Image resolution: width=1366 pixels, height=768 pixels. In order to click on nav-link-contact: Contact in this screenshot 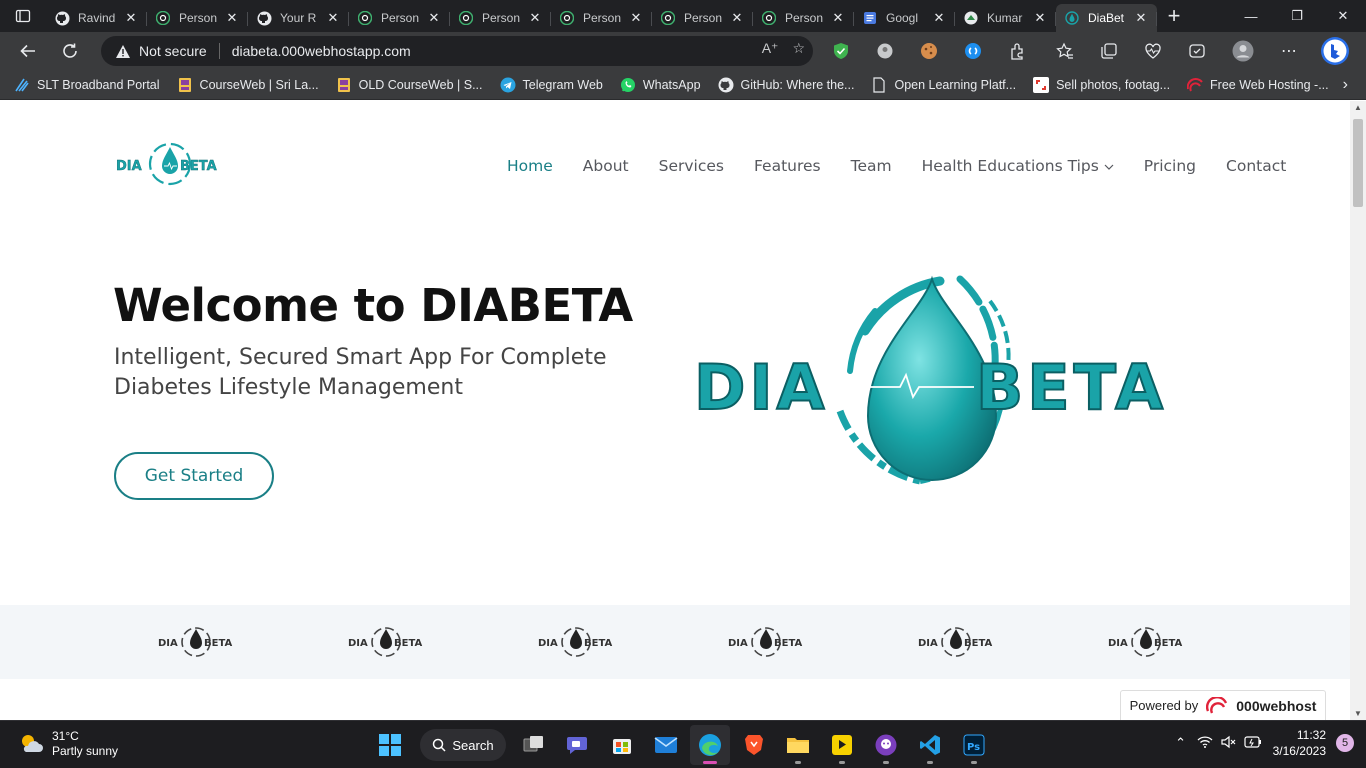, I will do `click(1256, 166)`.